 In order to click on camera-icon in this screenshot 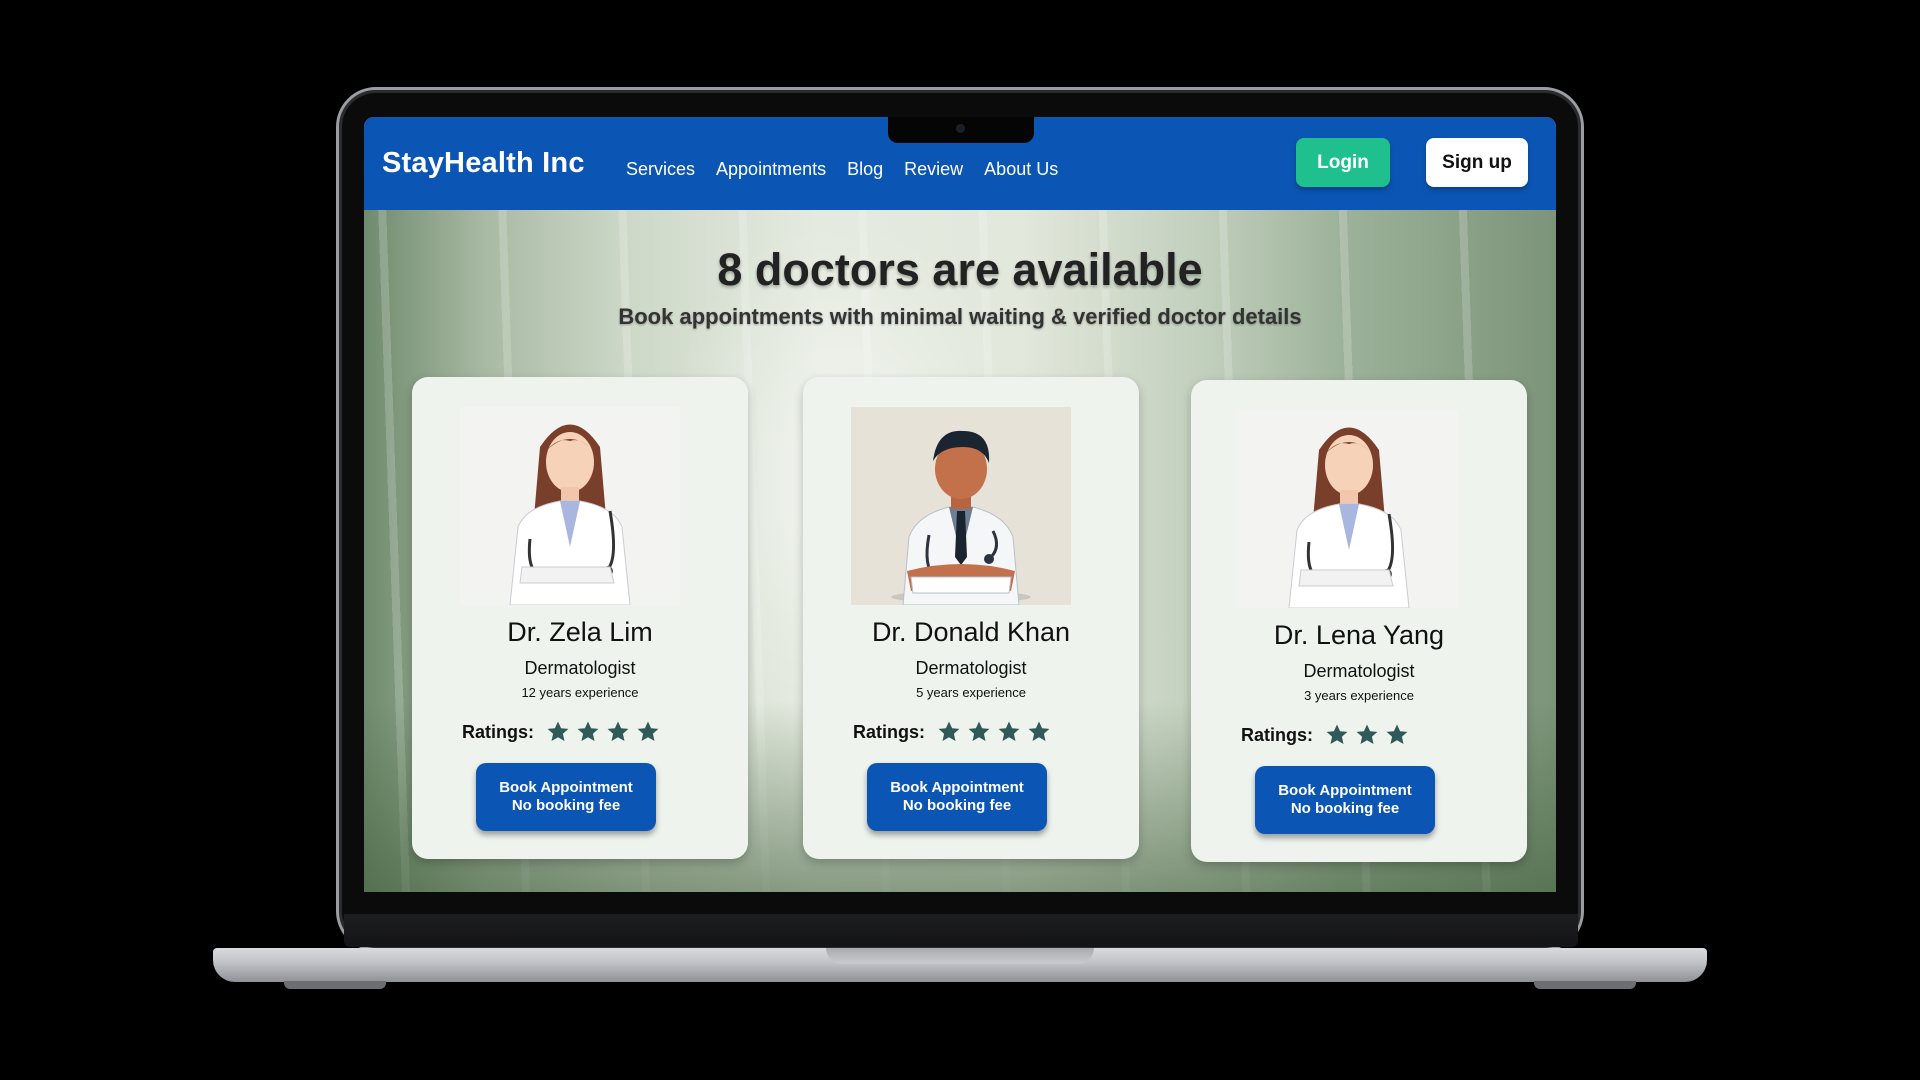, I will do `click(960, 128)`.